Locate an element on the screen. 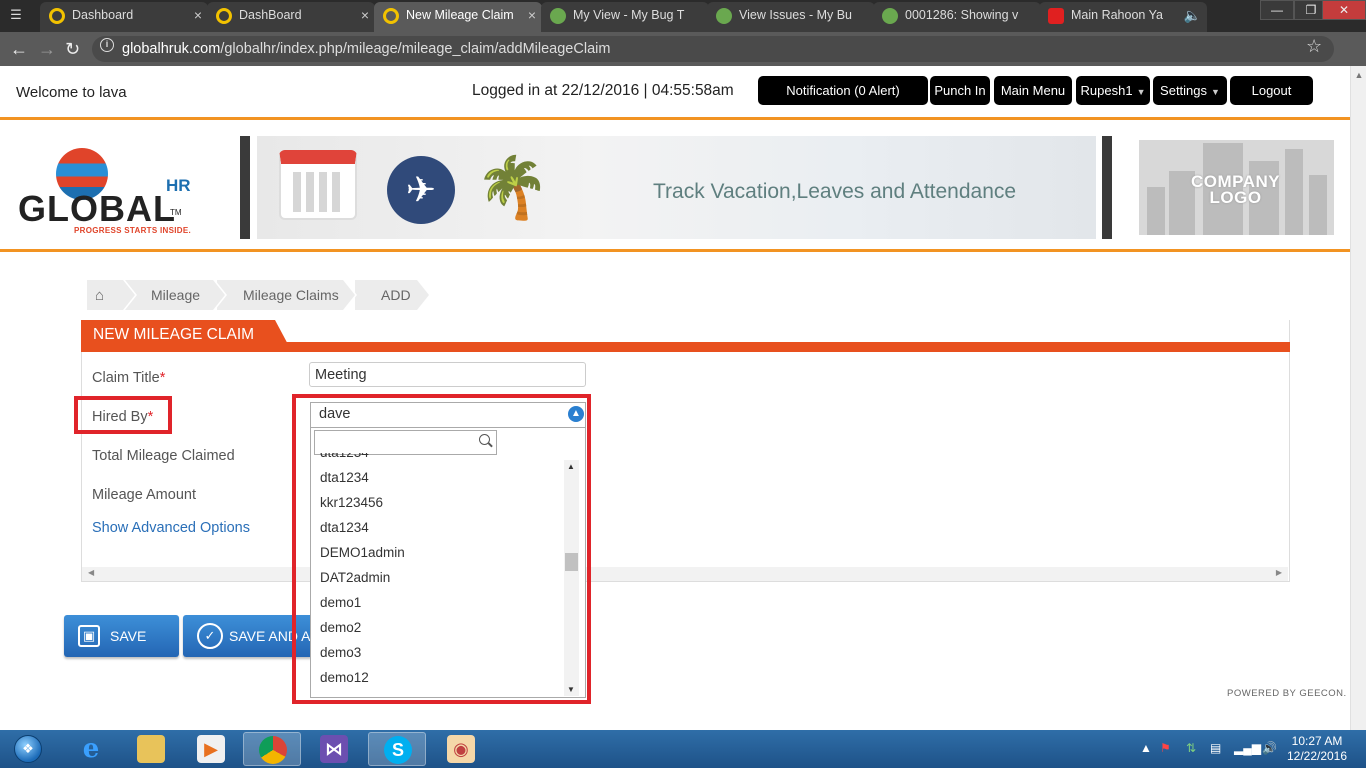 This screenshot has height=768, width=1366. breadcrumb-mileage: Mileage is located at coordinates (176, 295).